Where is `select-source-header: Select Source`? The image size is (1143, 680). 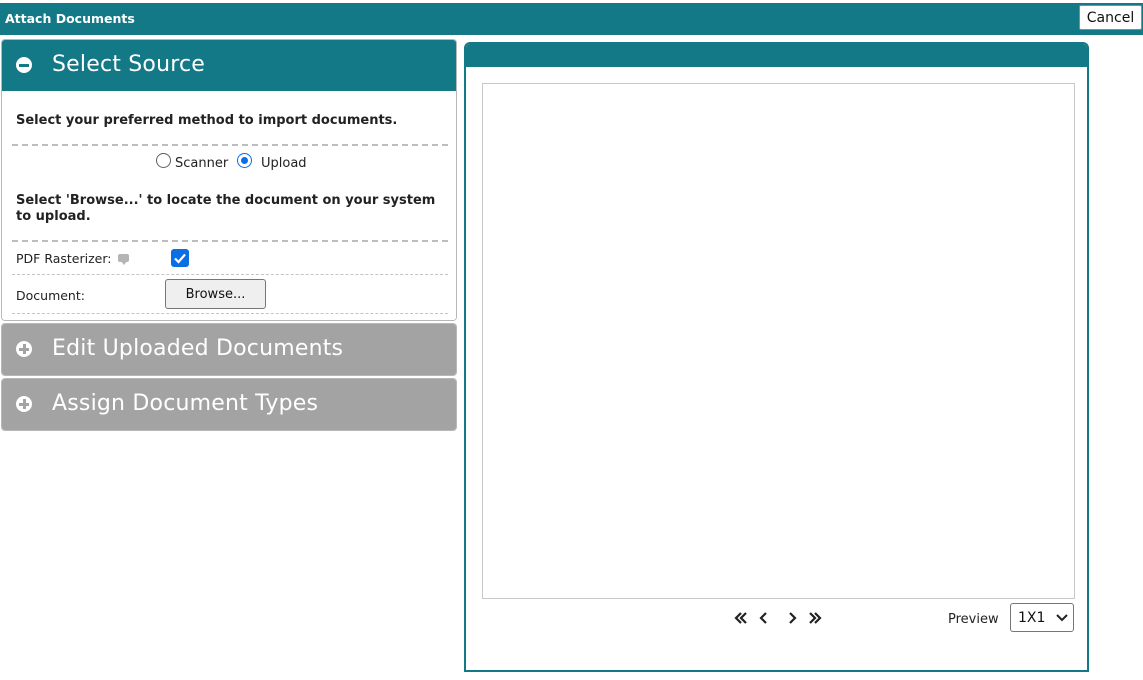 select-source-header: Select Source is located at coordinates (229, 65).